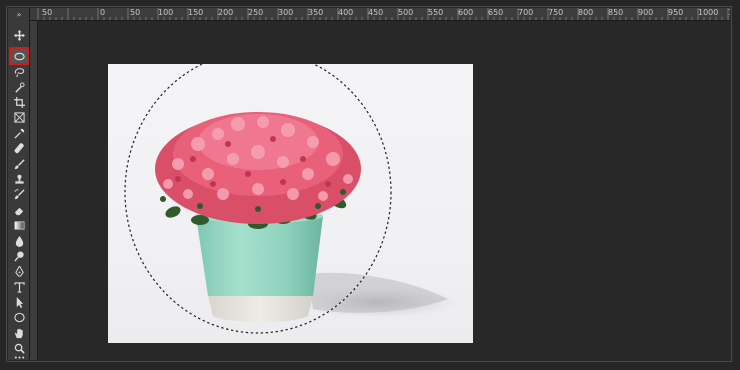  I want to click on ruler-label: 200, so click(226, 12).